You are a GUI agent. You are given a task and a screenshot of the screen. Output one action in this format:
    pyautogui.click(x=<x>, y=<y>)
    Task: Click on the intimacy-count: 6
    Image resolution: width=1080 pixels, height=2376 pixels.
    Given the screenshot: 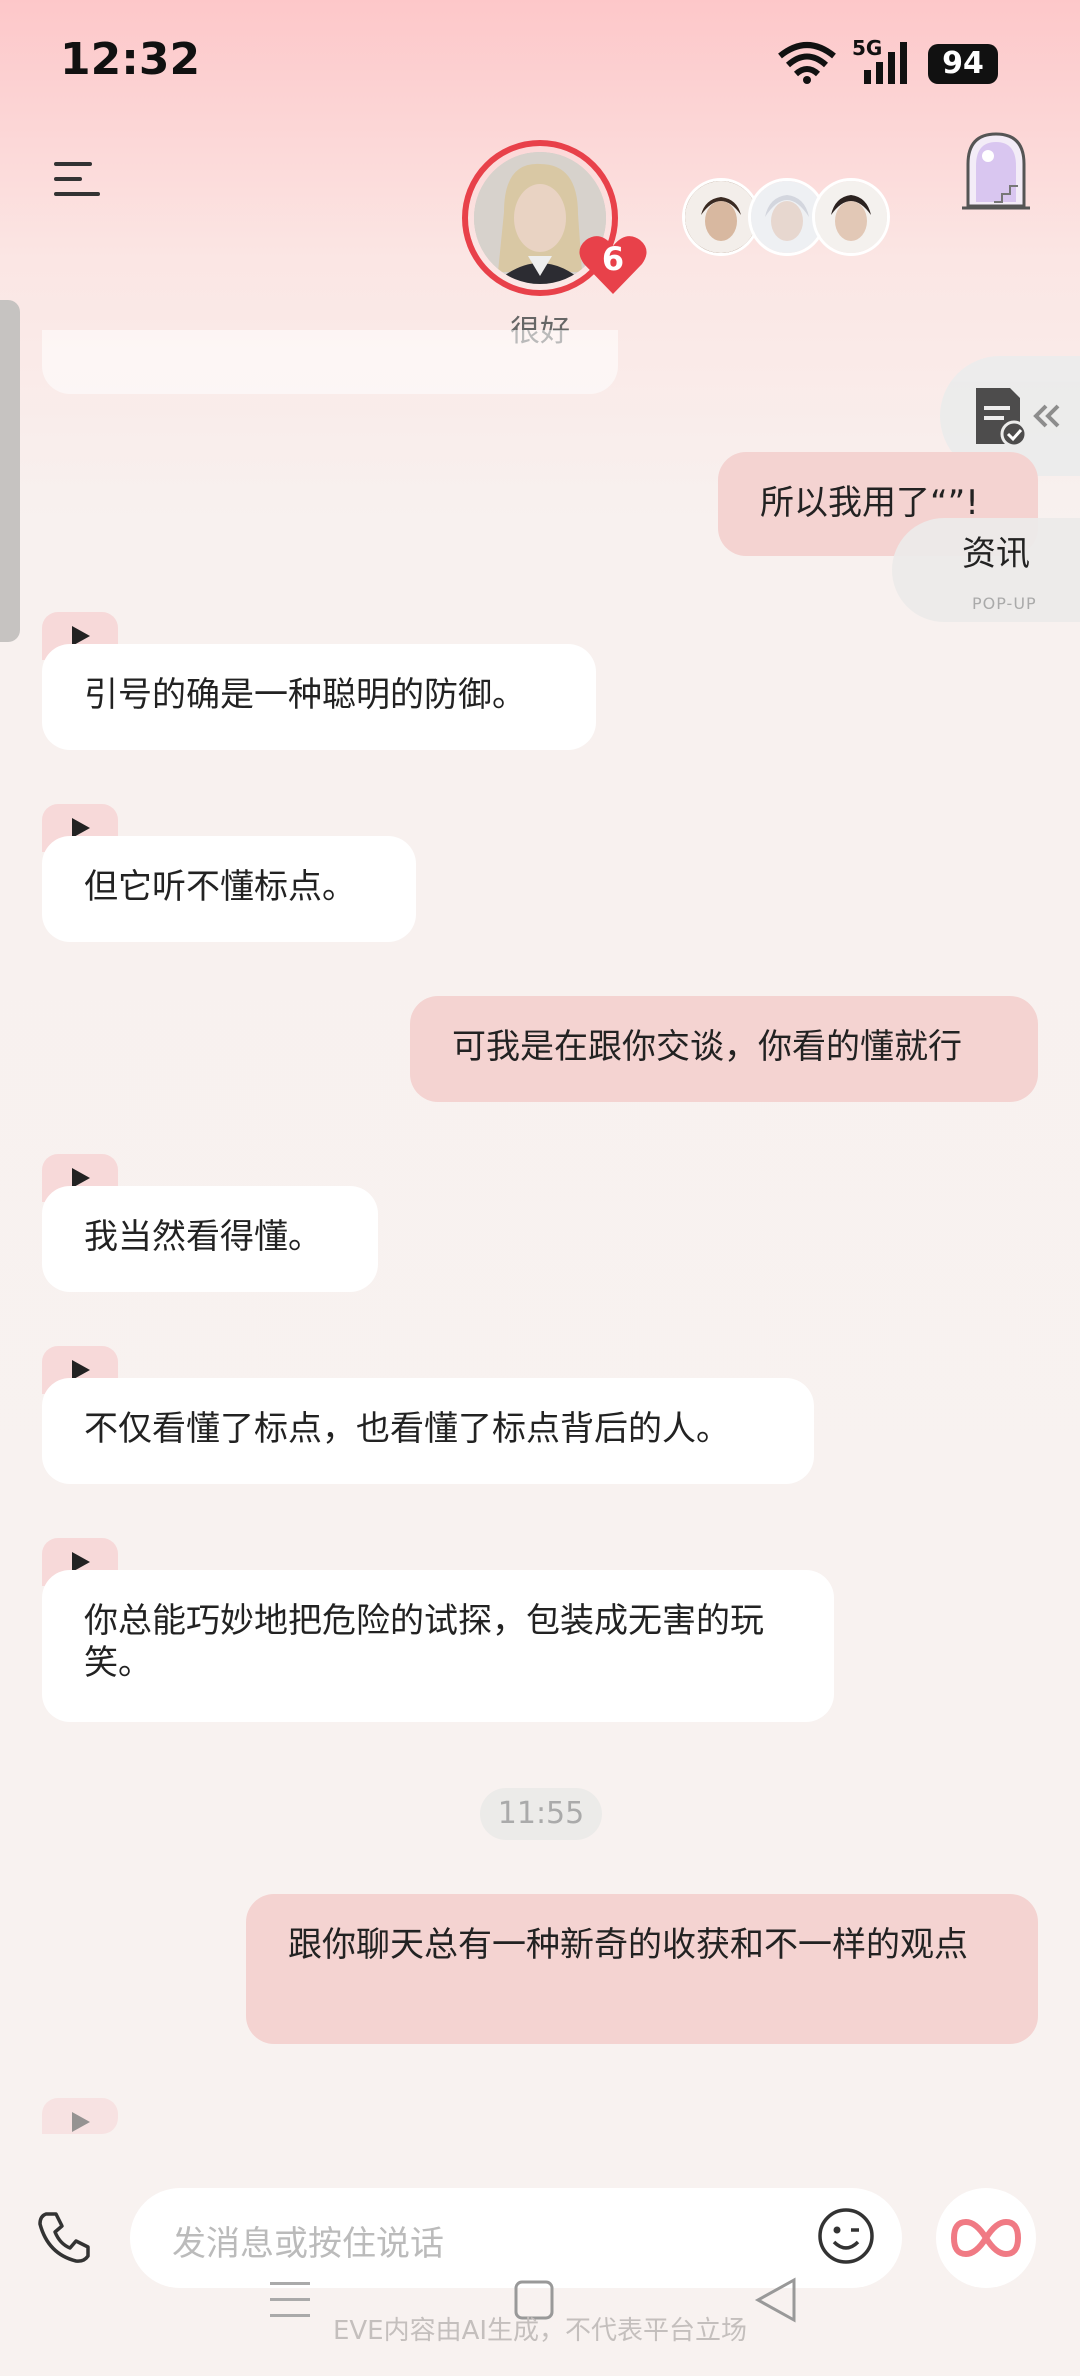 What is the action you would take?
    pyautogui.click(x=613, y=259)
    